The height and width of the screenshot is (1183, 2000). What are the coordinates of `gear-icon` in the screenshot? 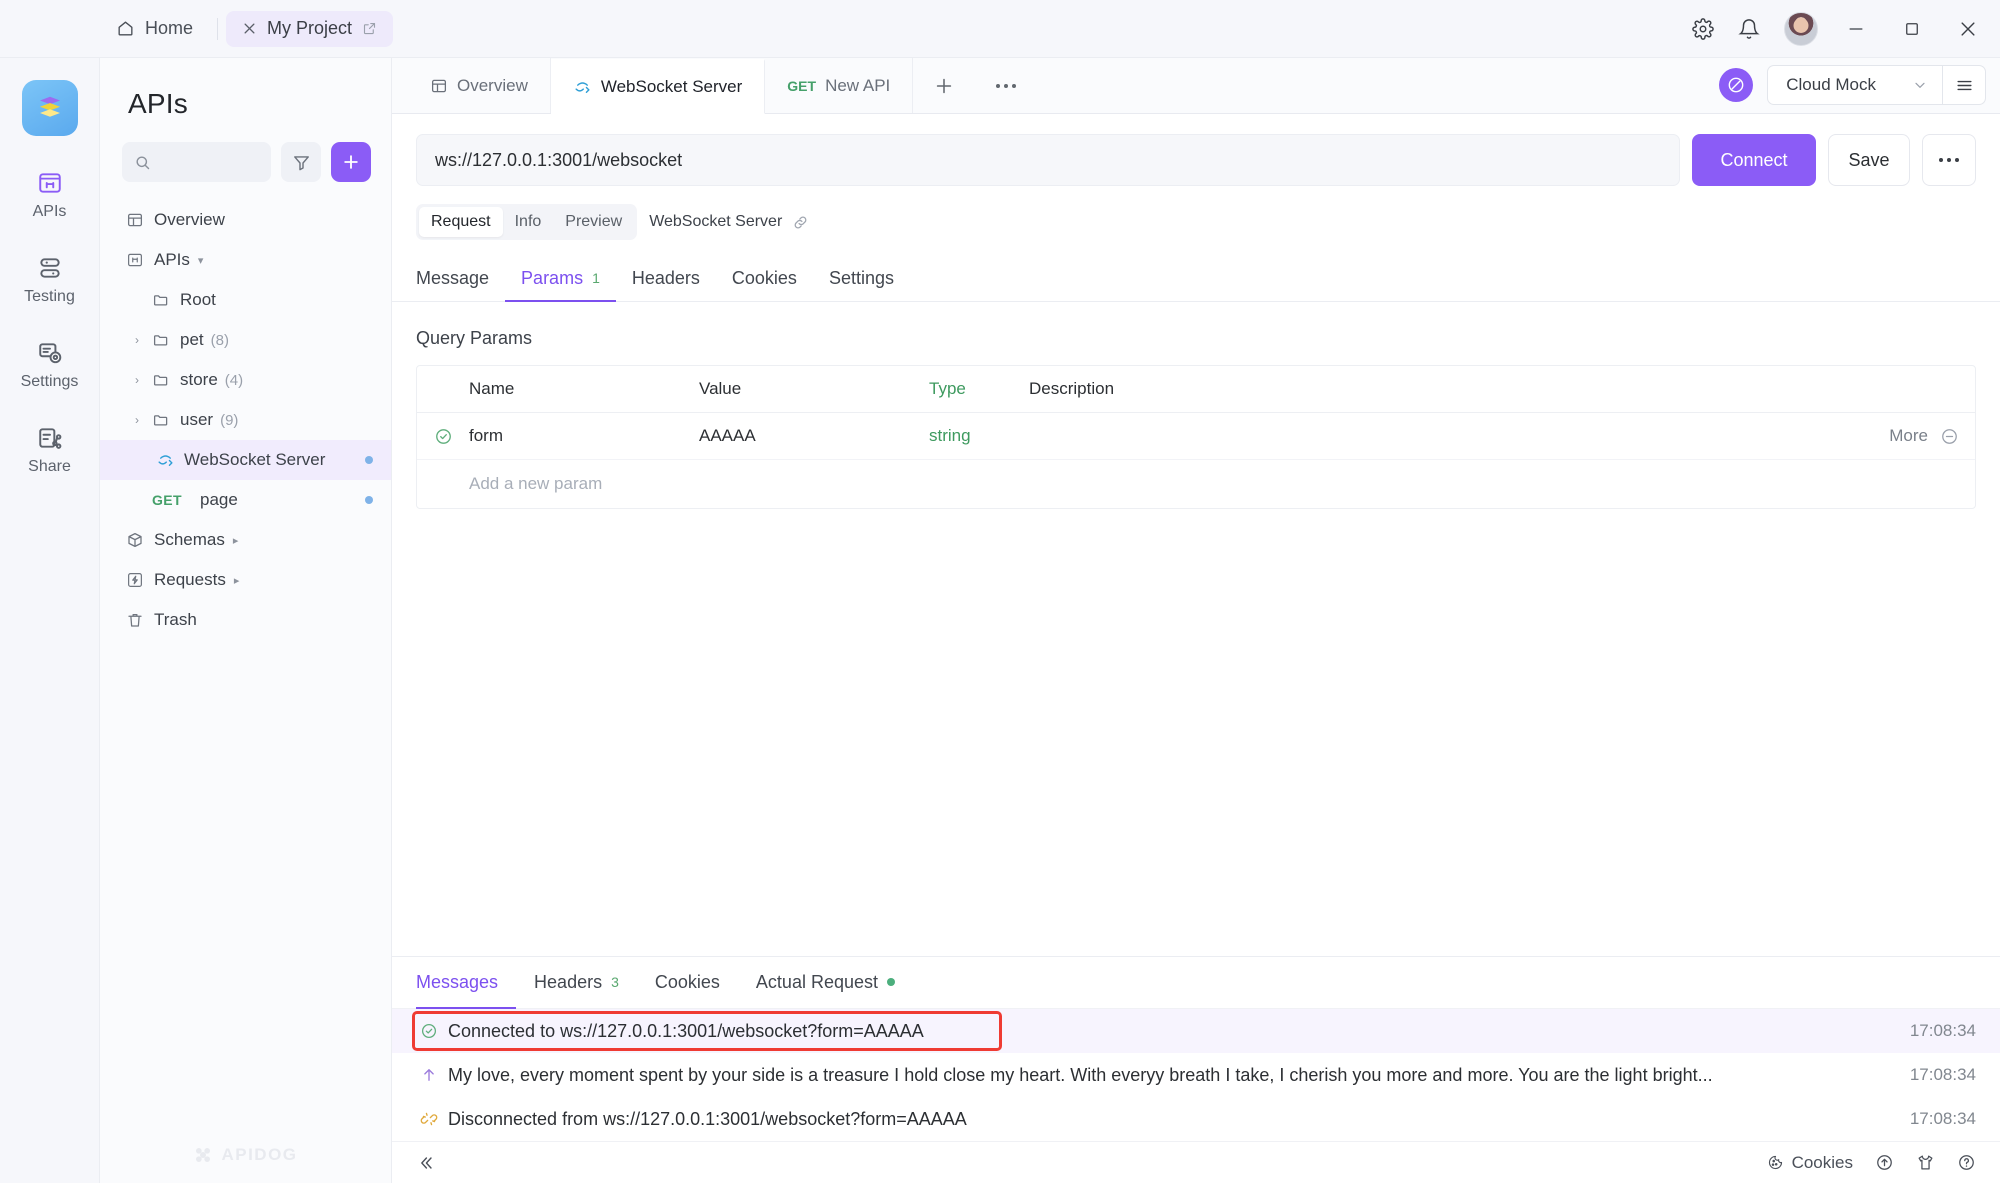 It's located at (1703, 29).